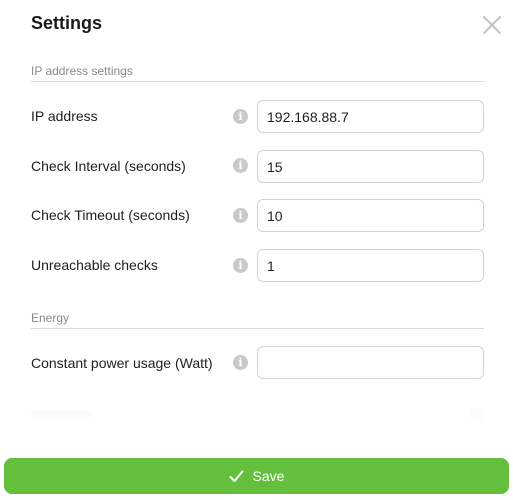 This screenshot has height=500, width=513. I want to click on check-timeout-label: Check Timeout (seconds), so click(110, 215).